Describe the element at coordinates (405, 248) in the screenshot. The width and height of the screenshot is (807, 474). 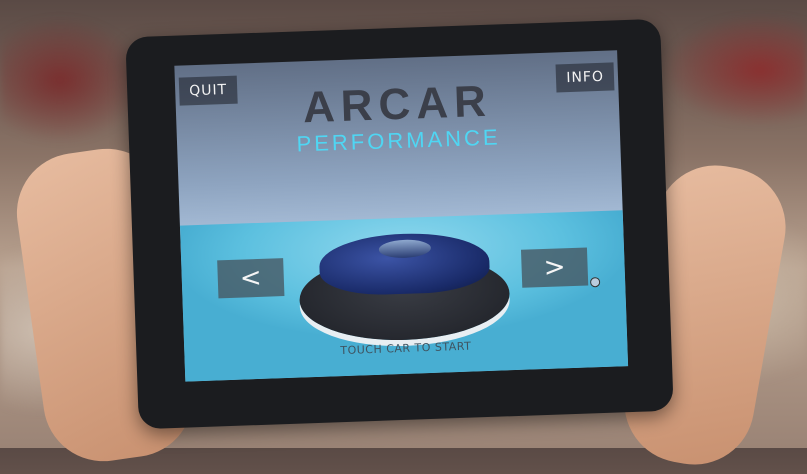
I see `car-windshield` at that location.